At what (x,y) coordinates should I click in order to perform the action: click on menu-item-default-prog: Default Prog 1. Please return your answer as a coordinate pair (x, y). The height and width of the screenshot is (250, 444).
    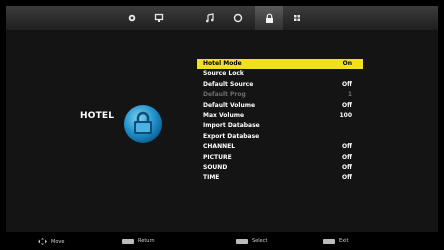
    Looking at the image, I should click on (280, 95).